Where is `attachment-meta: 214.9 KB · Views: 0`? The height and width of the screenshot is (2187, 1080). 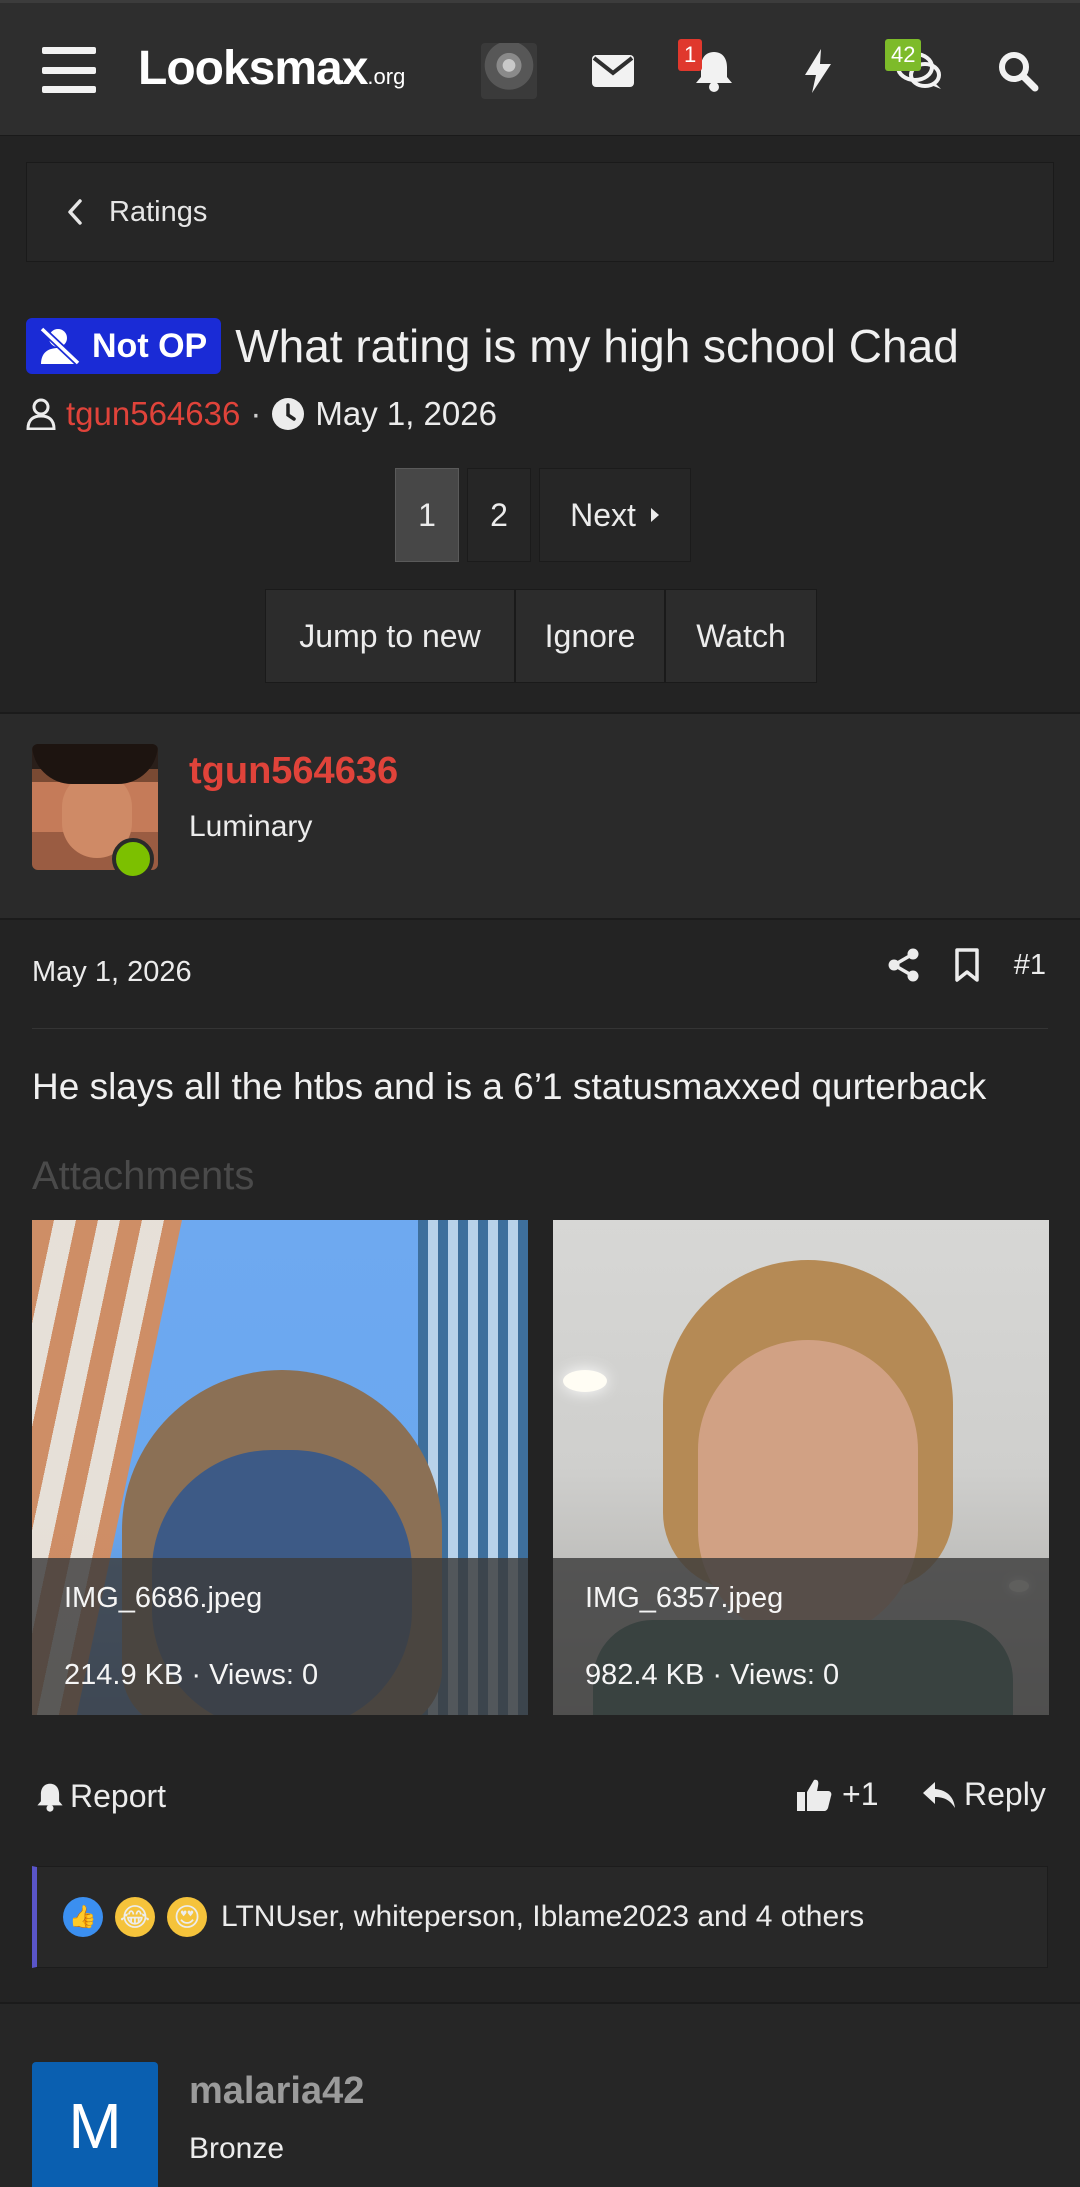
attachment-meta: 214.9 KB · Views: 0 is located at coordinates (191, 1675).